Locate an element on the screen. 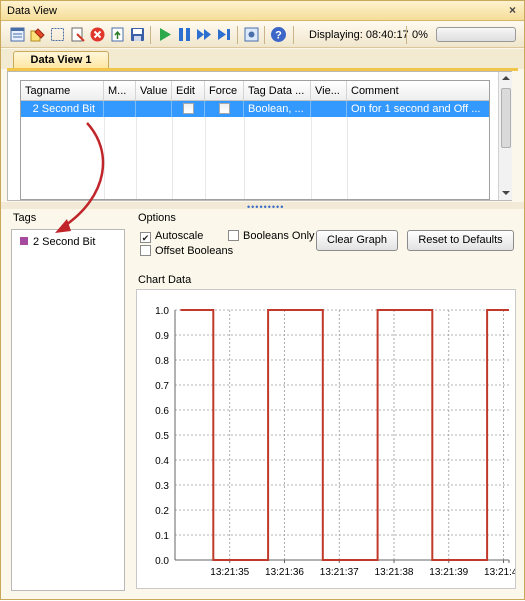  column-header-value: Value is located at coordinates (154, 91).